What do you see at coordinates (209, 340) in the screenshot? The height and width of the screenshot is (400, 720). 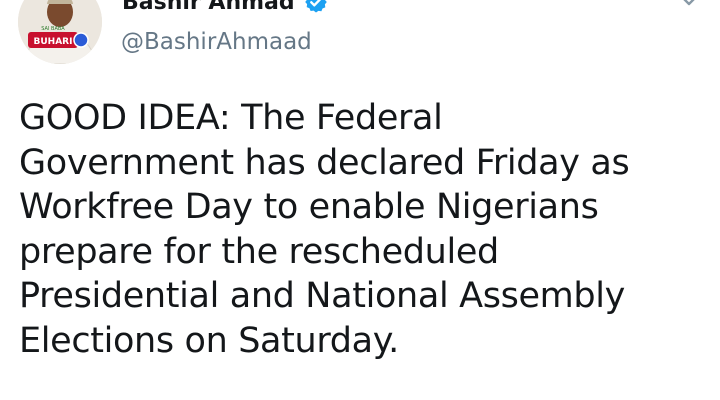 I see `tweet-text-line: Elections on Saturday.` at bounding box center [209, 340].